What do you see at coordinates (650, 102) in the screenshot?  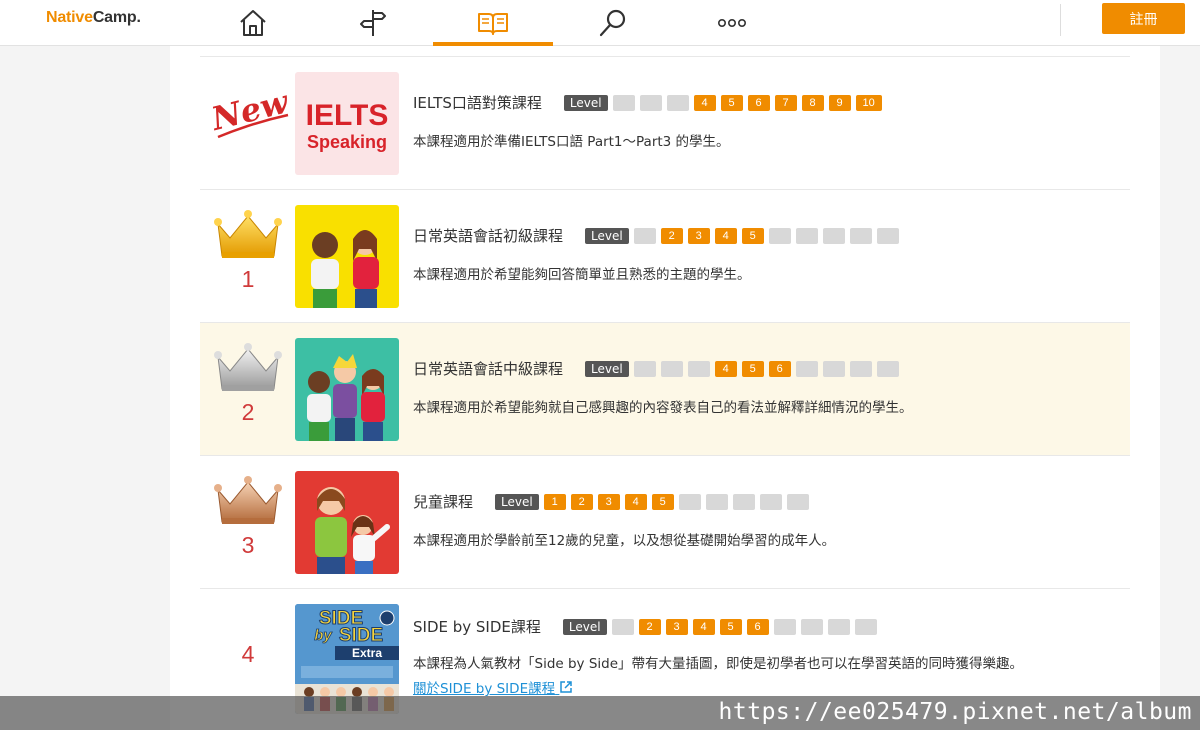 I see `course-title-line: IELTS口語對策課程 Level 4 5 6 7 8 9 10` at bounding box center [650, 102].